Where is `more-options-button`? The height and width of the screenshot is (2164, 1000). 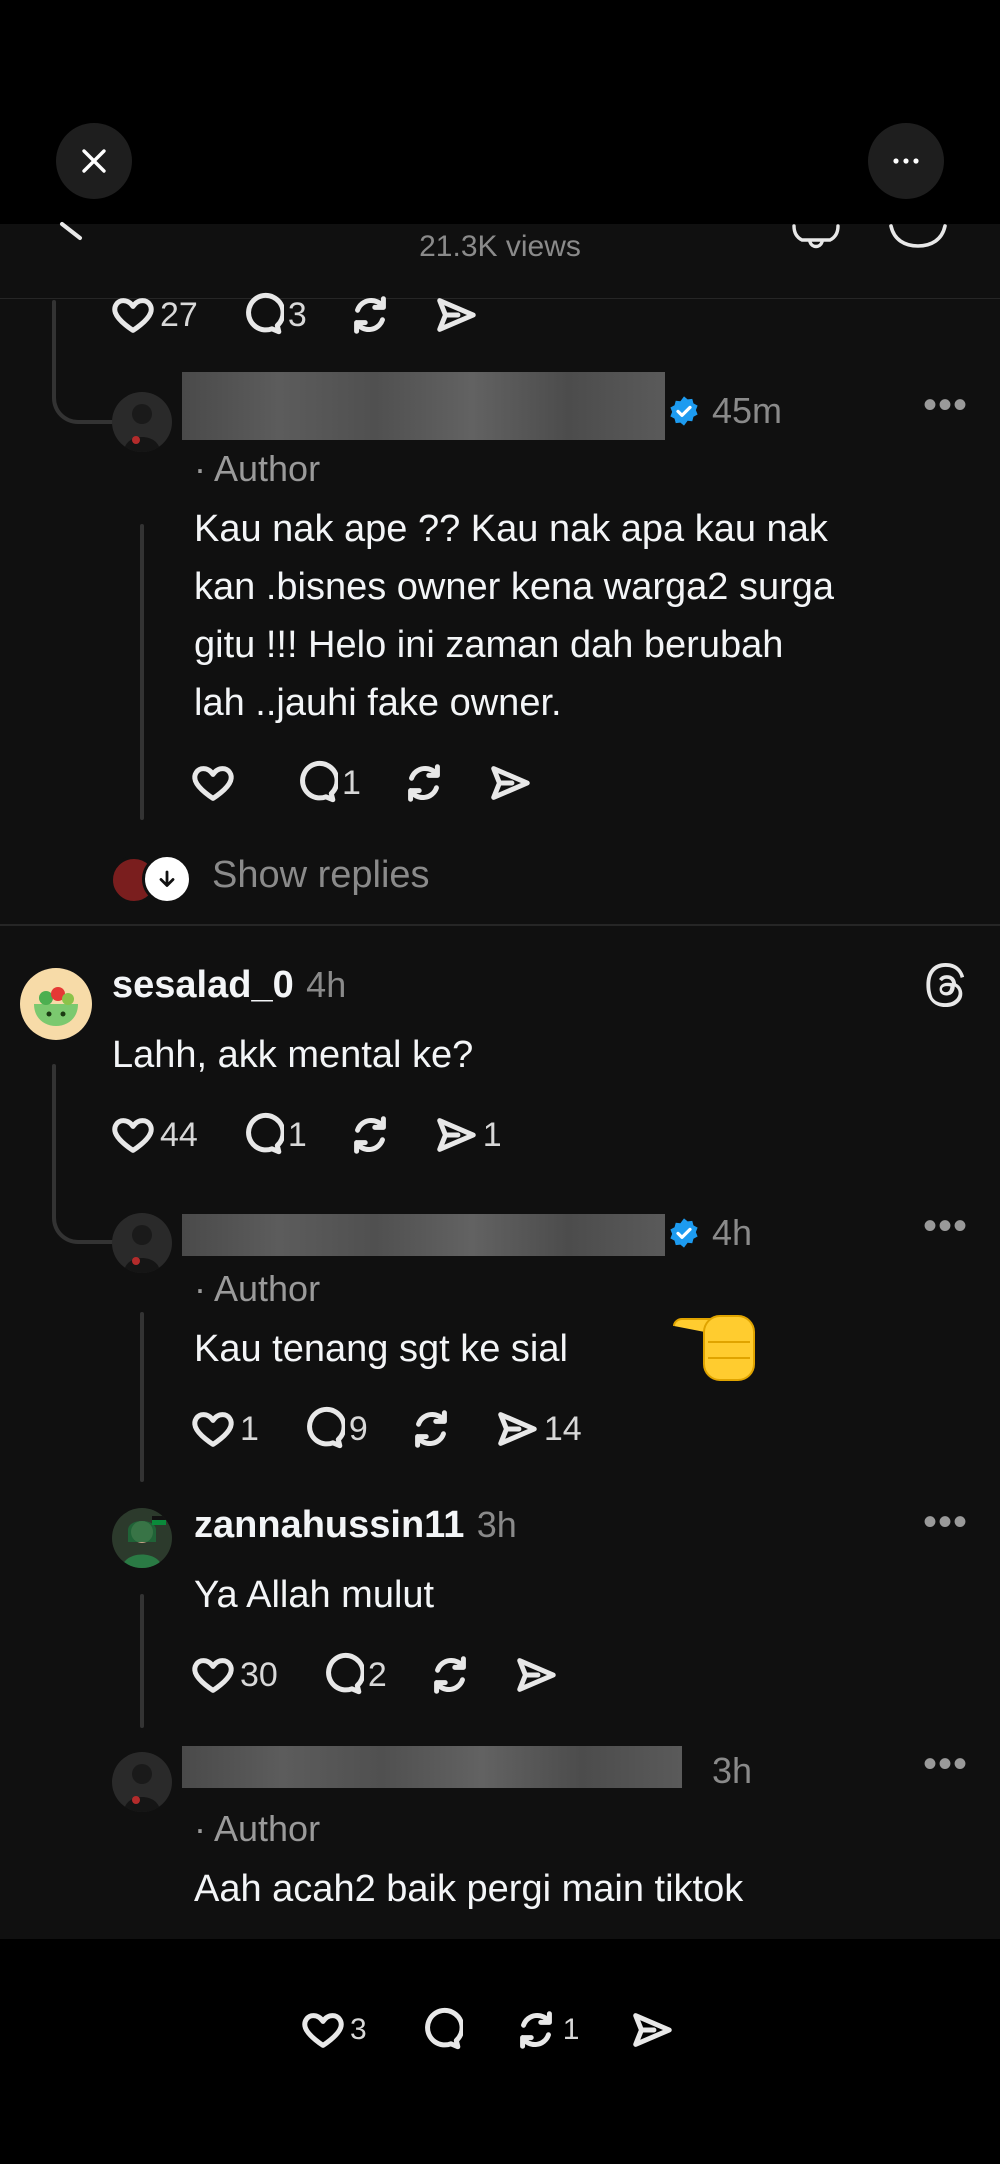
more-options-button is located at coordinates (906, 161).